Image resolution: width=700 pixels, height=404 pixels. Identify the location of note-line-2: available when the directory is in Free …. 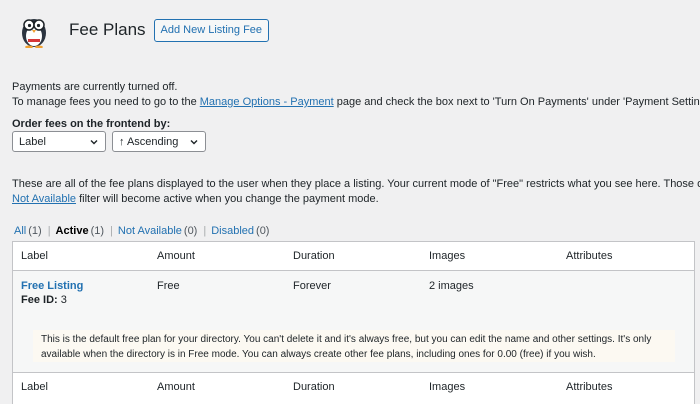
(318, 354).